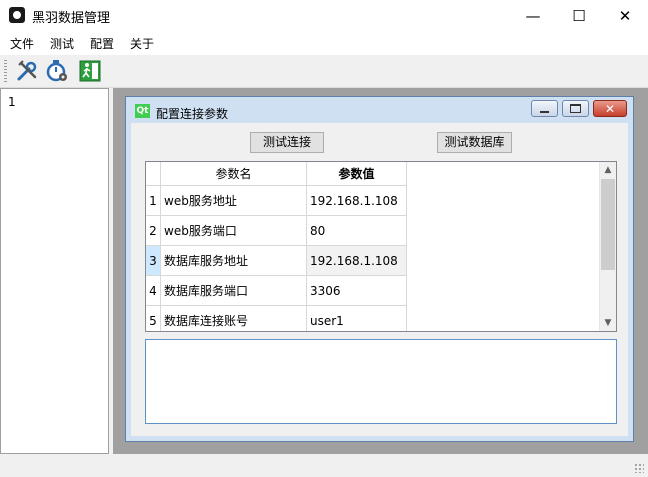 The height and width of the screenshot is (477, 648). I want to click on qt-icon: Qt, so click(142, 111).